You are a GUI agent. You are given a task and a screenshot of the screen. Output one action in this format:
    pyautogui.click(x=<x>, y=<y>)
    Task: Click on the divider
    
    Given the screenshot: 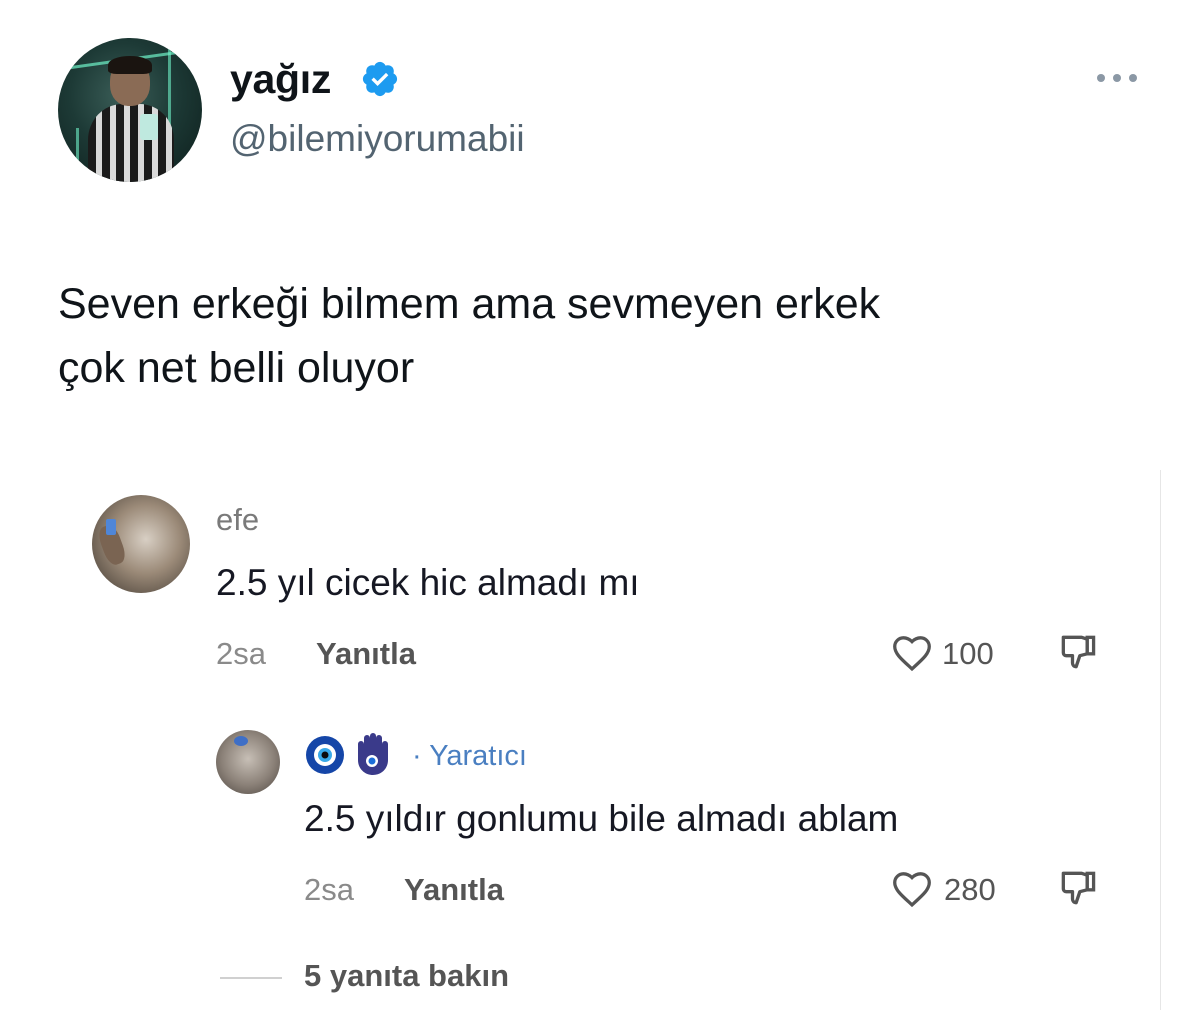 What is the action you would take?
    pyautogui.click(x=251, y=978)
    